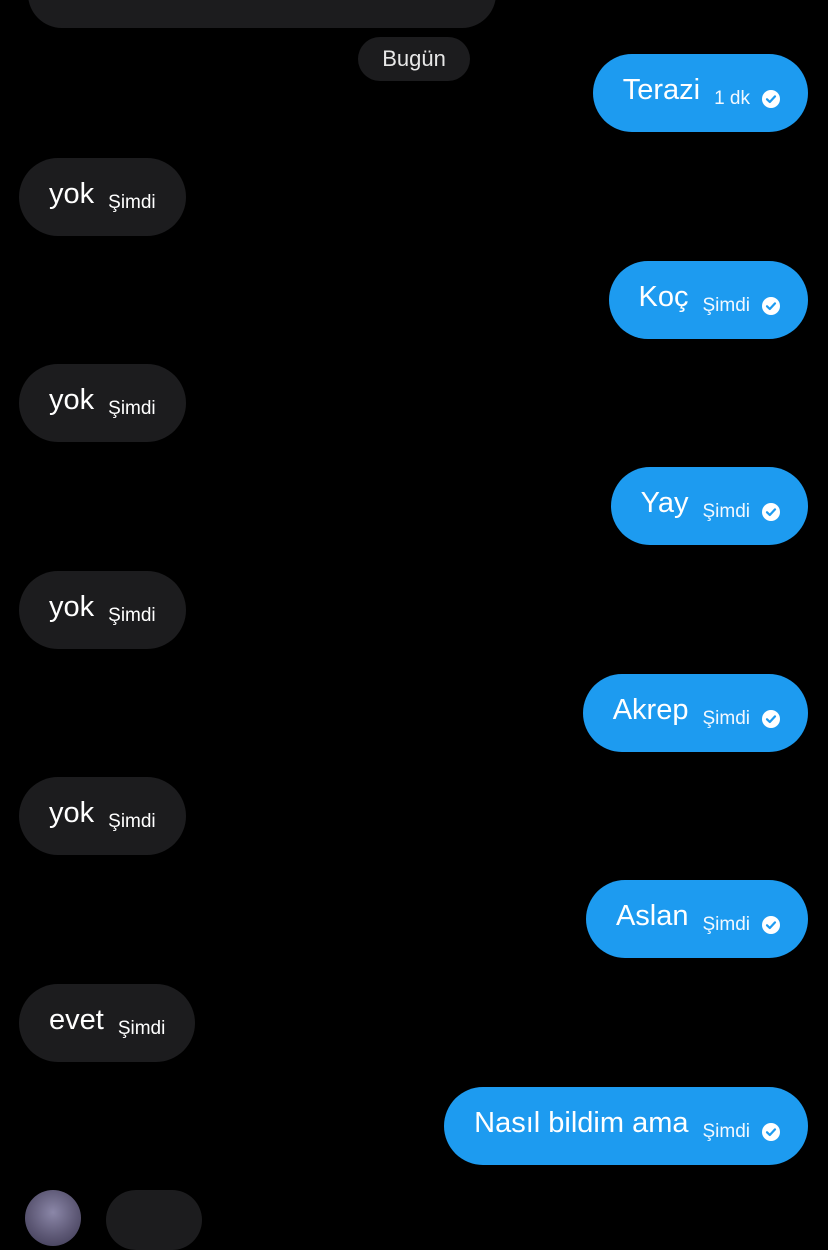 This screenshot has width=828, height=1250. What do you see at coordinates (53, 1218) in the screenshot?
I see `avatar` at bounding box center [53, 1218].